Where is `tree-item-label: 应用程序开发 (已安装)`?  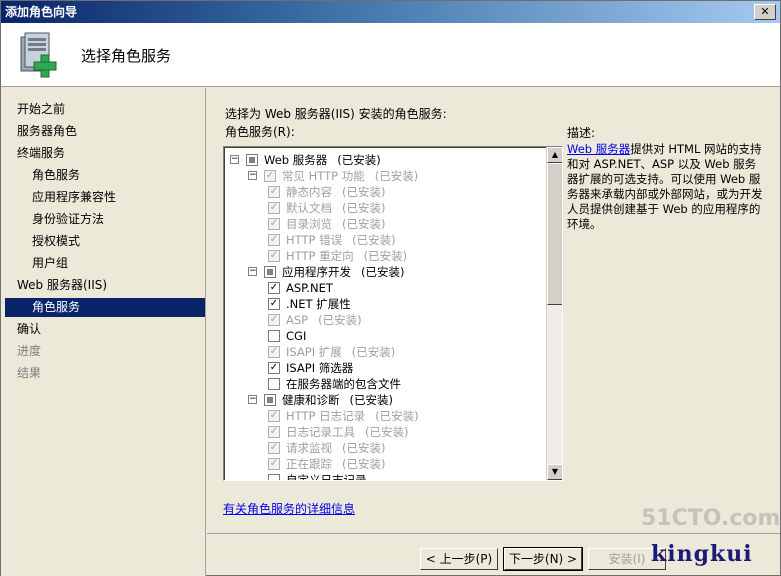 tree-item-label: 应用程序开发 (已安装) is located at coordinates (343, 272).